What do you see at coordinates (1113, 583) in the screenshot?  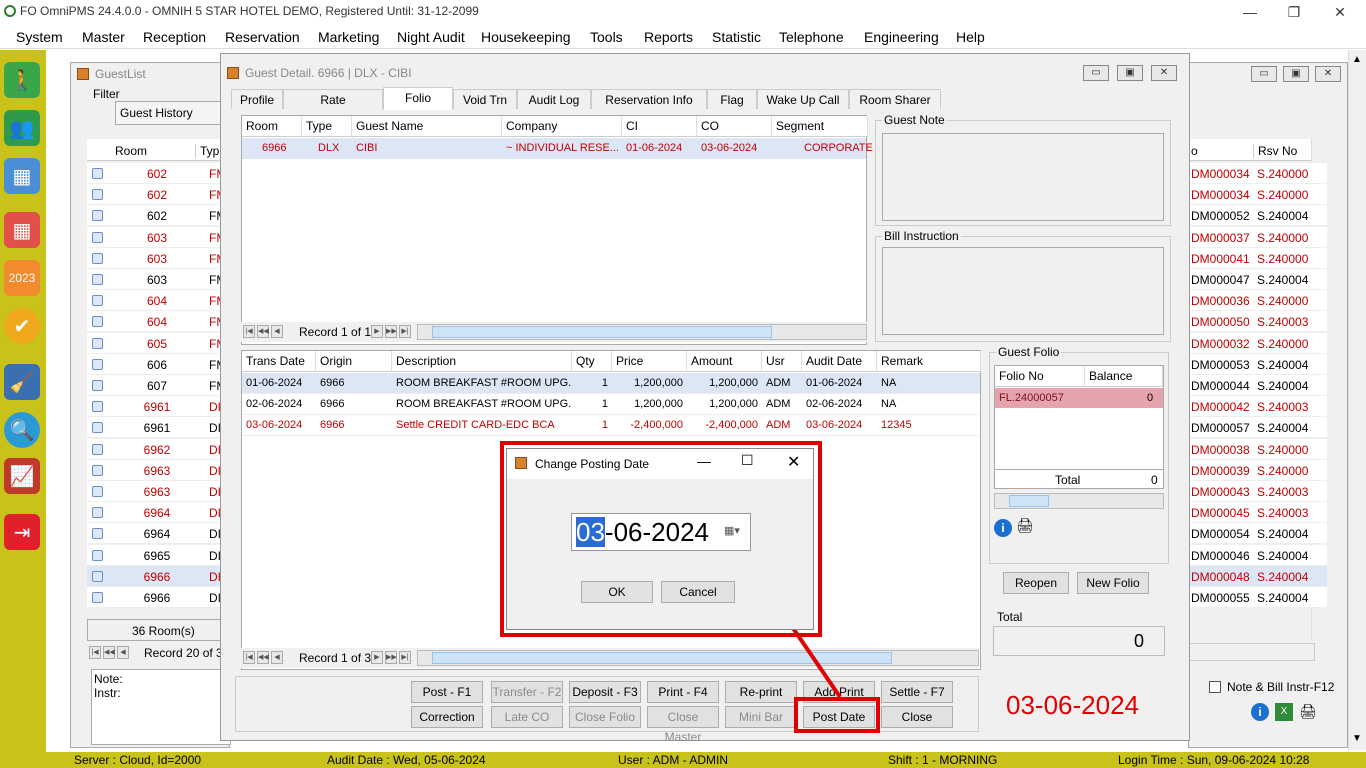 I see `new-folio-button: New Folio` at bounding box center [1113, 583].